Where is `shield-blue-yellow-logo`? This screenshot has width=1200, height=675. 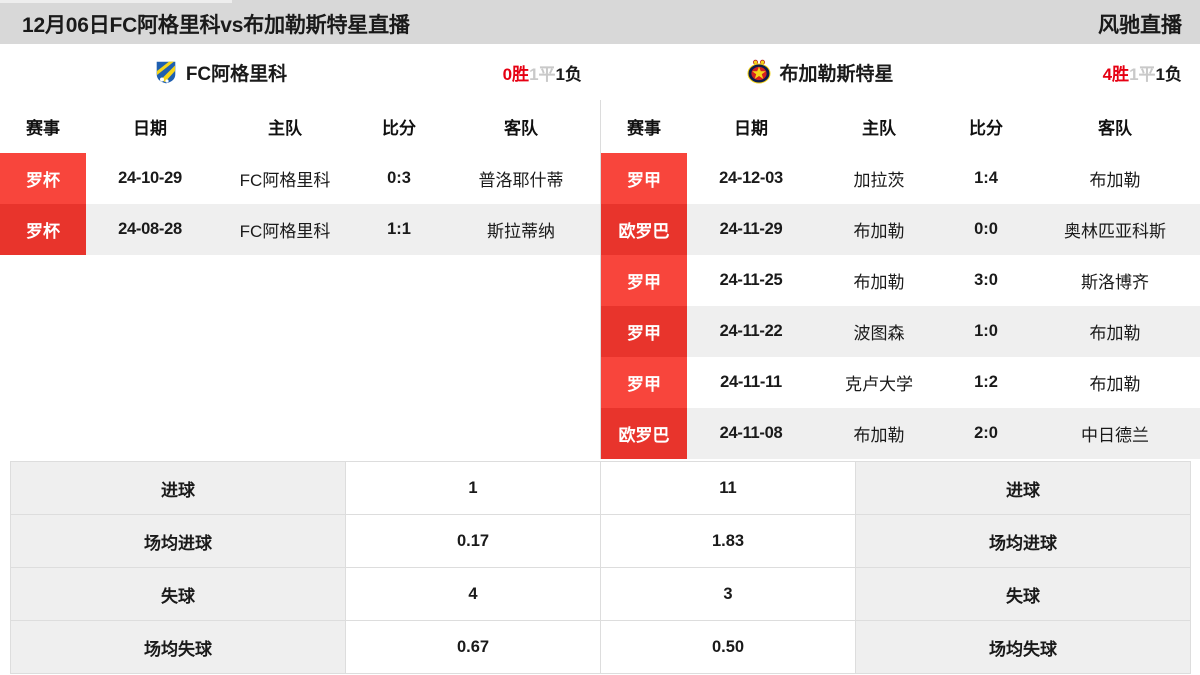
shield-blue-yellow-logo is located at coordinates (166, 72).